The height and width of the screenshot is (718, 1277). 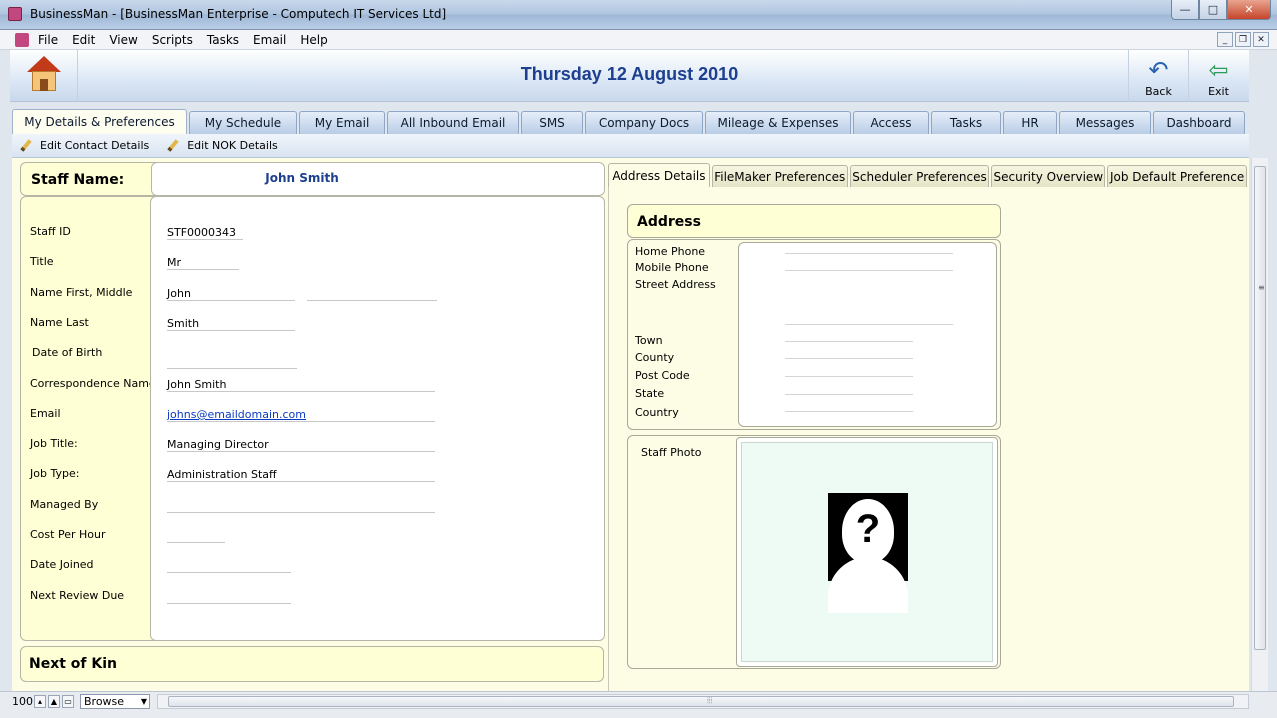 What do you see at coordinates (301, 385) in the screenshot?
I see `field-value-correspondence-name: John Smith` at bounding box center [301, 385].